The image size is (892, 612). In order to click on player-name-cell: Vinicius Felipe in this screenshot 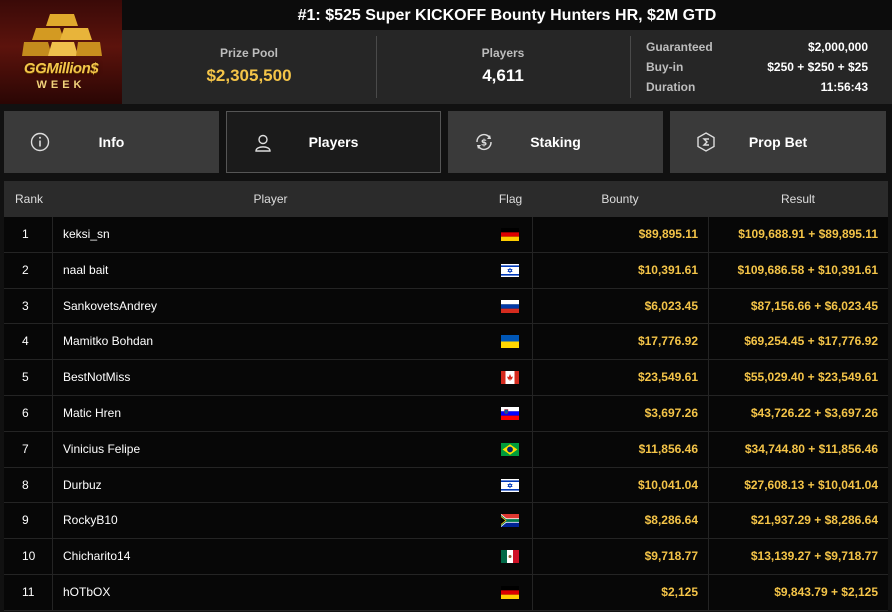, I will do `click(270, 449)`.